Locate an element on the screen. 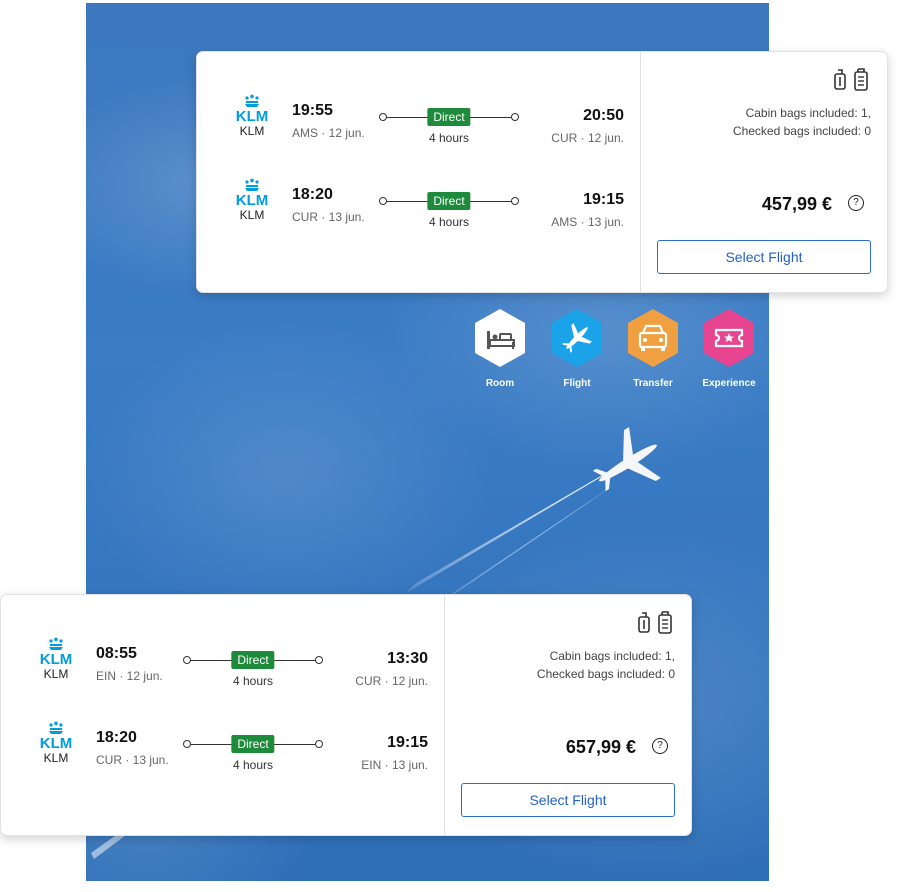  departure-time: 19:55 is located at coordinates (312, 110).